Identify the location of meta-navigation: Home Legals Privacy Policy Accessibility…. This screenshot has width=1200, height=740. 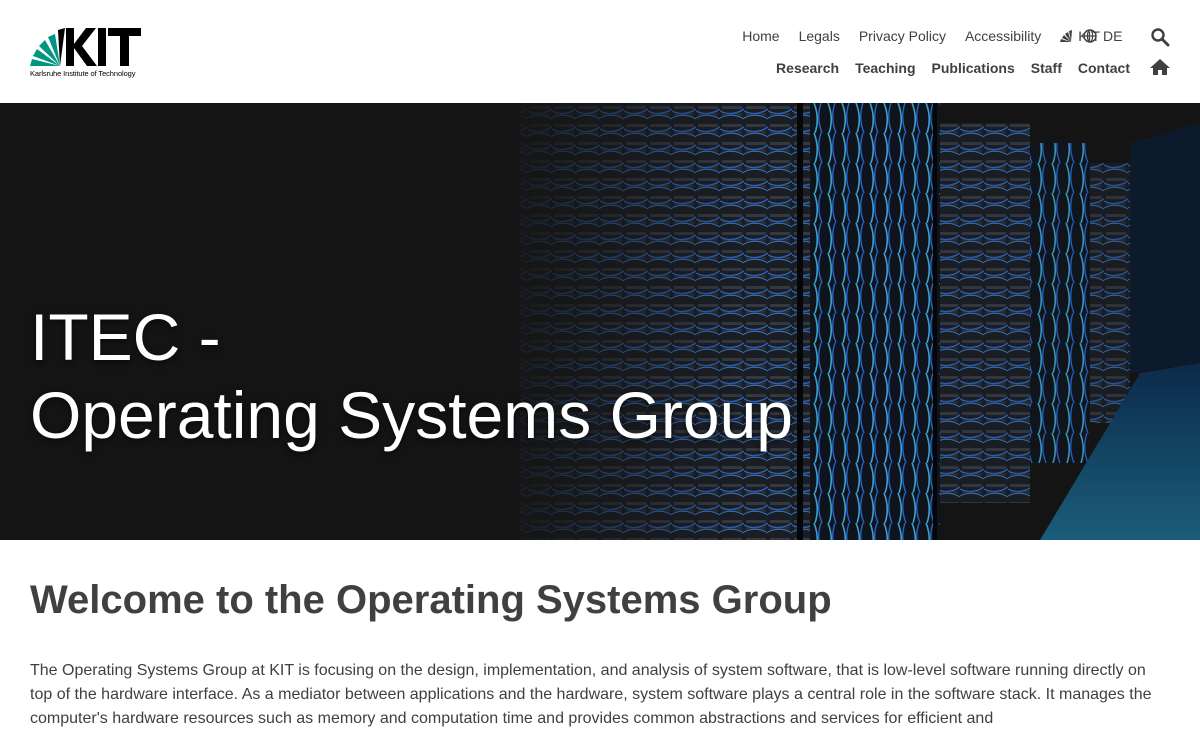
(911, 36).